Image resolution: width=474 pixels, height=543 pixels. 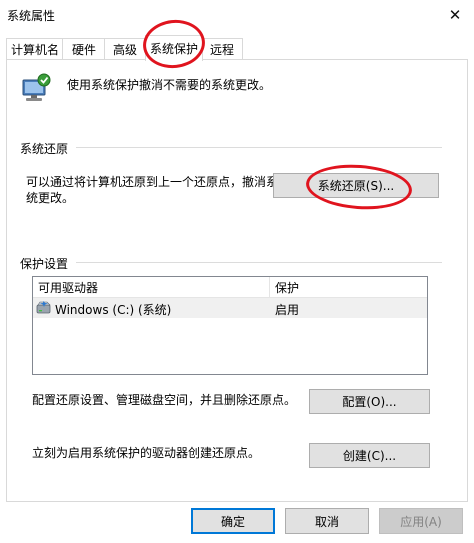 What do you see at coordinates (44, 308) in the screenshot?
I see `drive-icon` at bounding box center [44, 308].